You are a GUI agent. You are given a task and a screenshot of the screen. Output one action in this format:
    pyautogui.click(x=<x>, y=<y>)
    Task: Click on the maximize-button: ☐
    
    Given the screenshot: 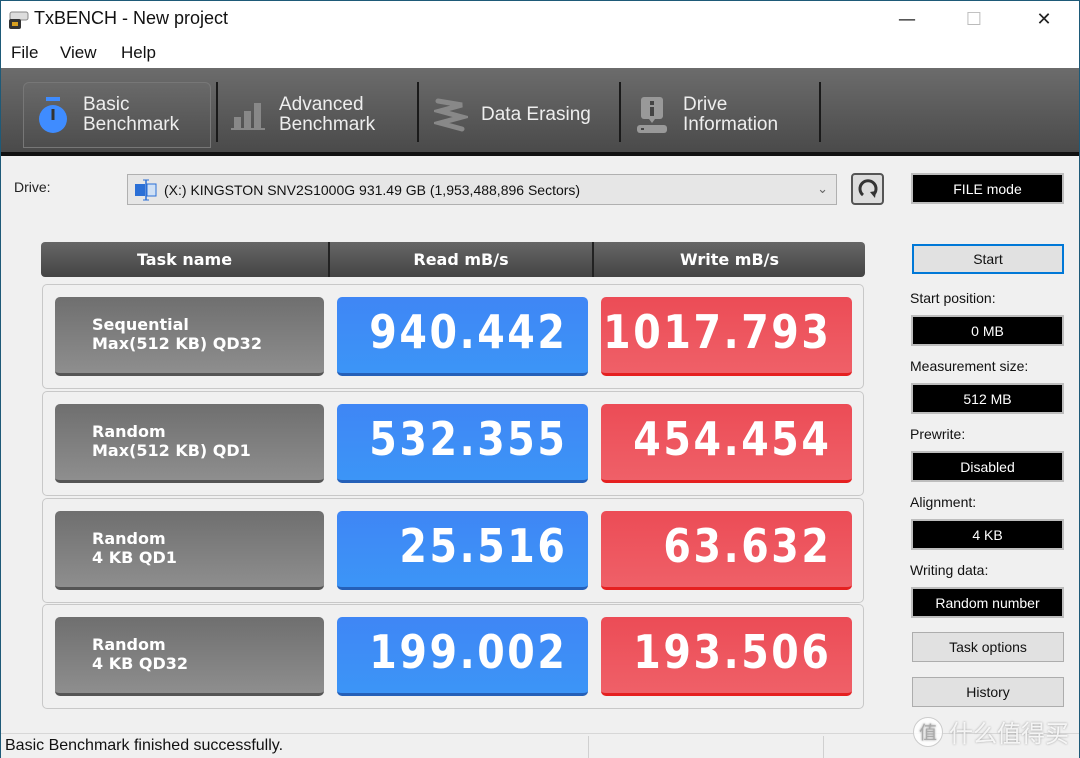 What is the action you would take?
    pyautogui.click(x=974, y=19)
    